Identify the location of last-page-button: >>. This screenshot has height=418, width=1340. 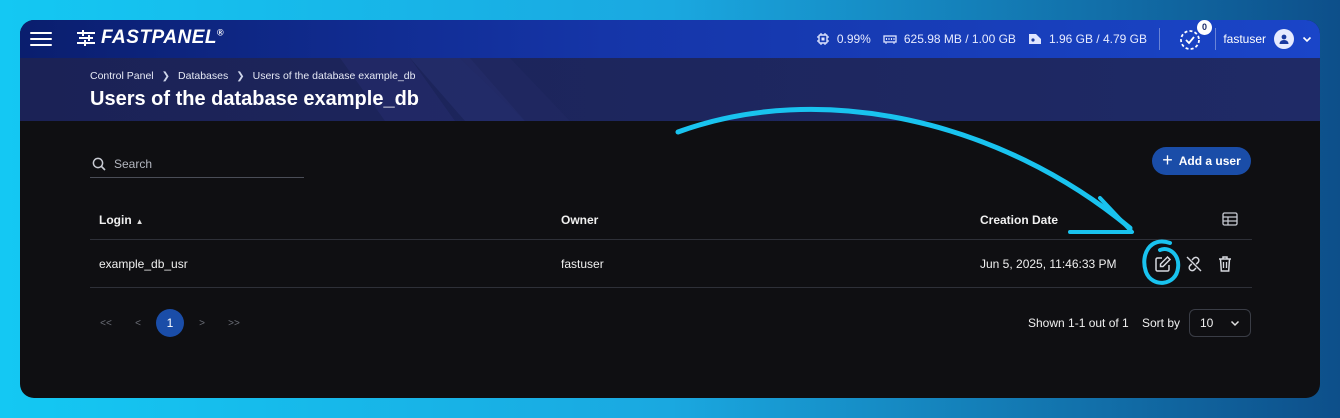
(234, 323).